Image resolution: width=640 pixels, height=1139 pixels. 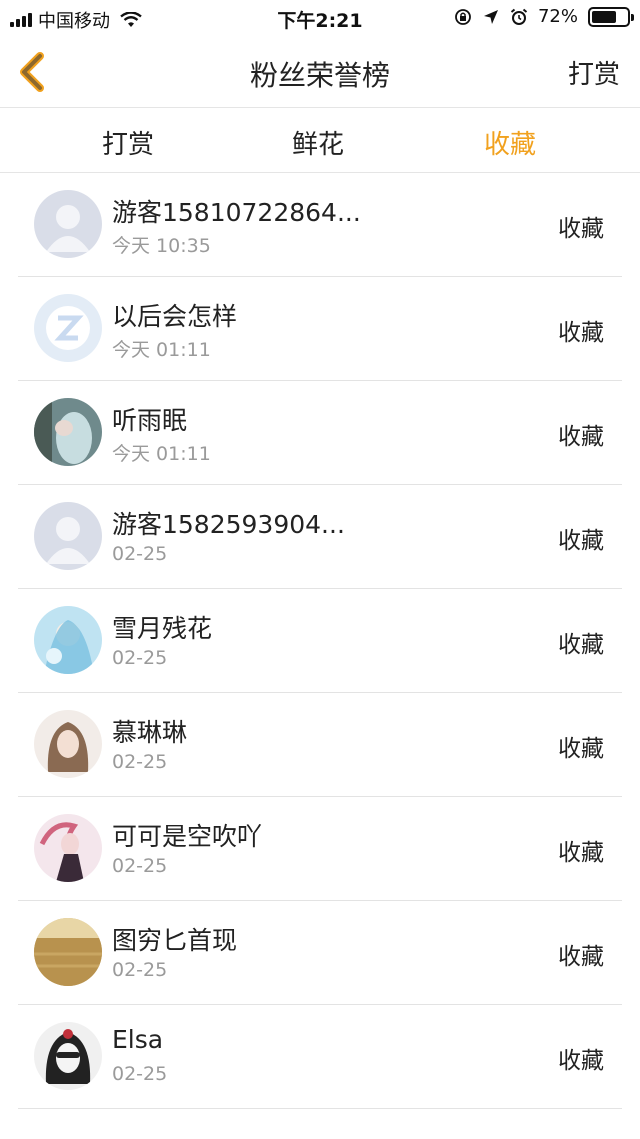 I want to click on tab-bar: 打赏 鲜花 收藏, so click(x=320, y=141).